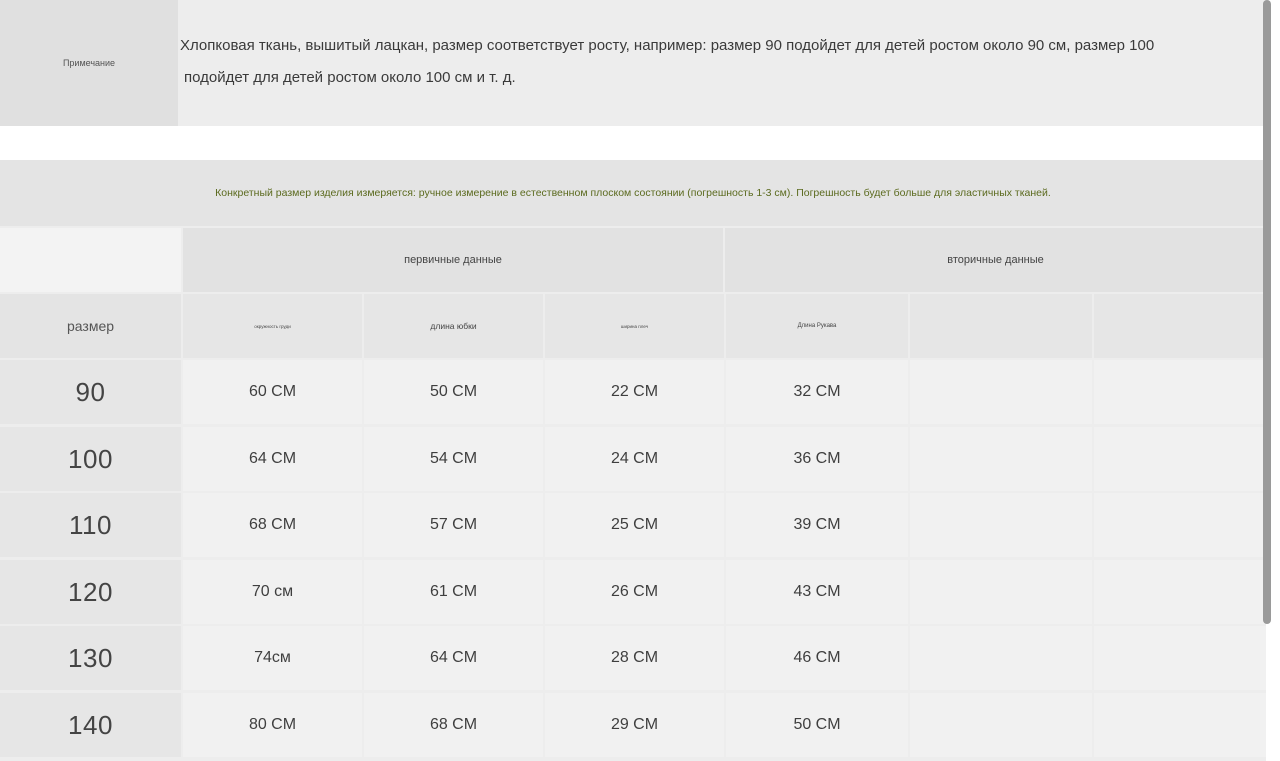 The height and width of the screenshot is (761, 1280). What do you see at coordinates (272, 392) in the screenshot?
I see `measurement-value-cell: 60 CM` at bounding box center [272, 392].